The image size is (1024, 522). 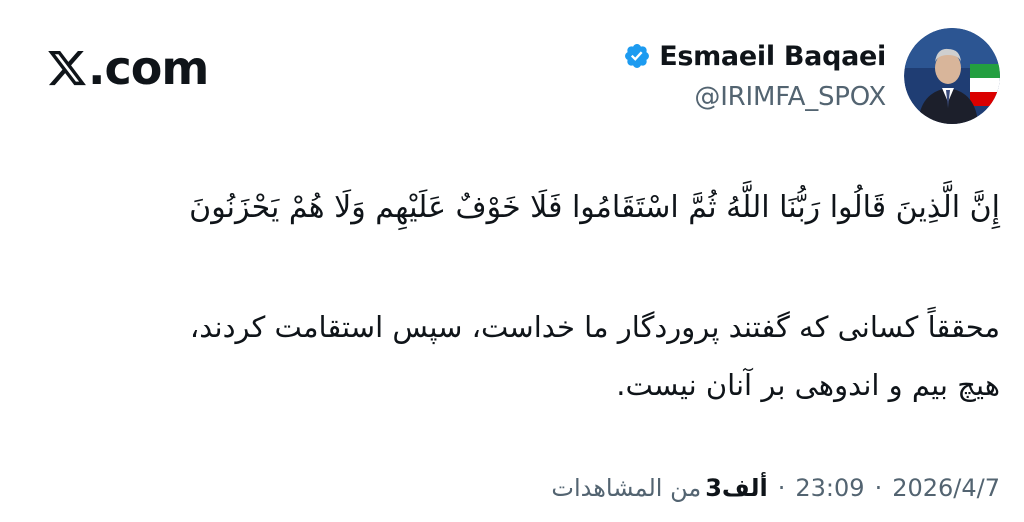 What do you see at coordinates (808, 385) in the screenshot?
I see `tweet-translation-line: هیچ بیم و اندوهی بر آنان نیست.` at bounding box center [808, 385].